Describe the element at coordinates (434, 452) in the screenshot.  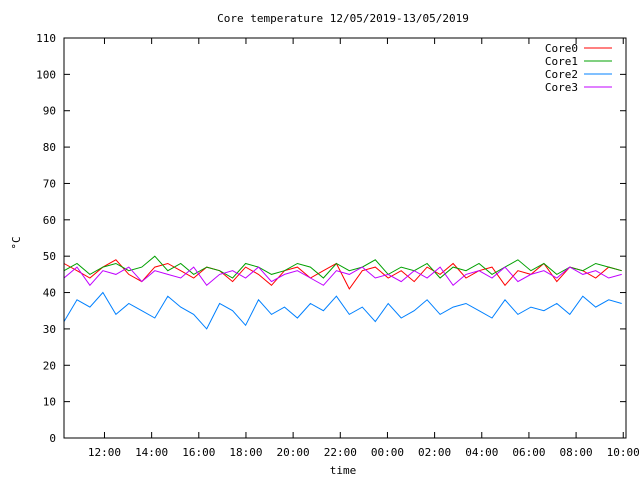
I see `x-tick-label: 02:00` at that location.